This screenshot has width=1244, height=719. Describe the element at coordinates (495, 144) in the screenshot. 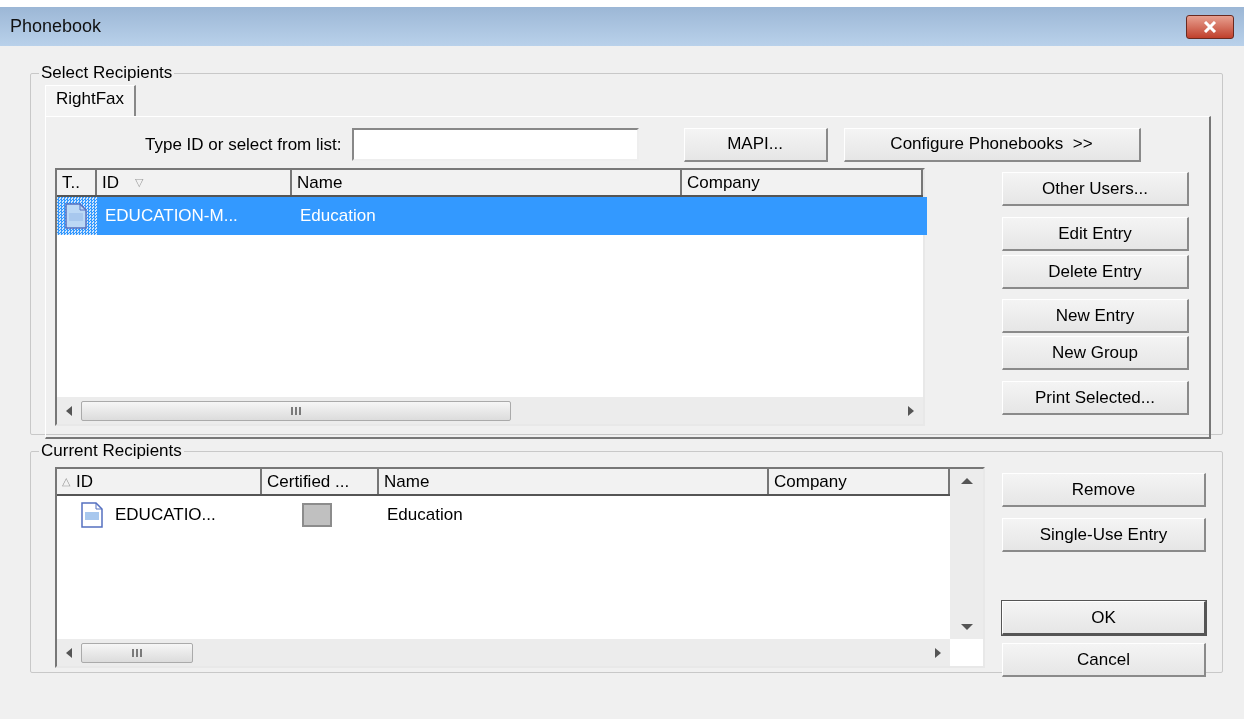

I see `id-input-field` at that location.